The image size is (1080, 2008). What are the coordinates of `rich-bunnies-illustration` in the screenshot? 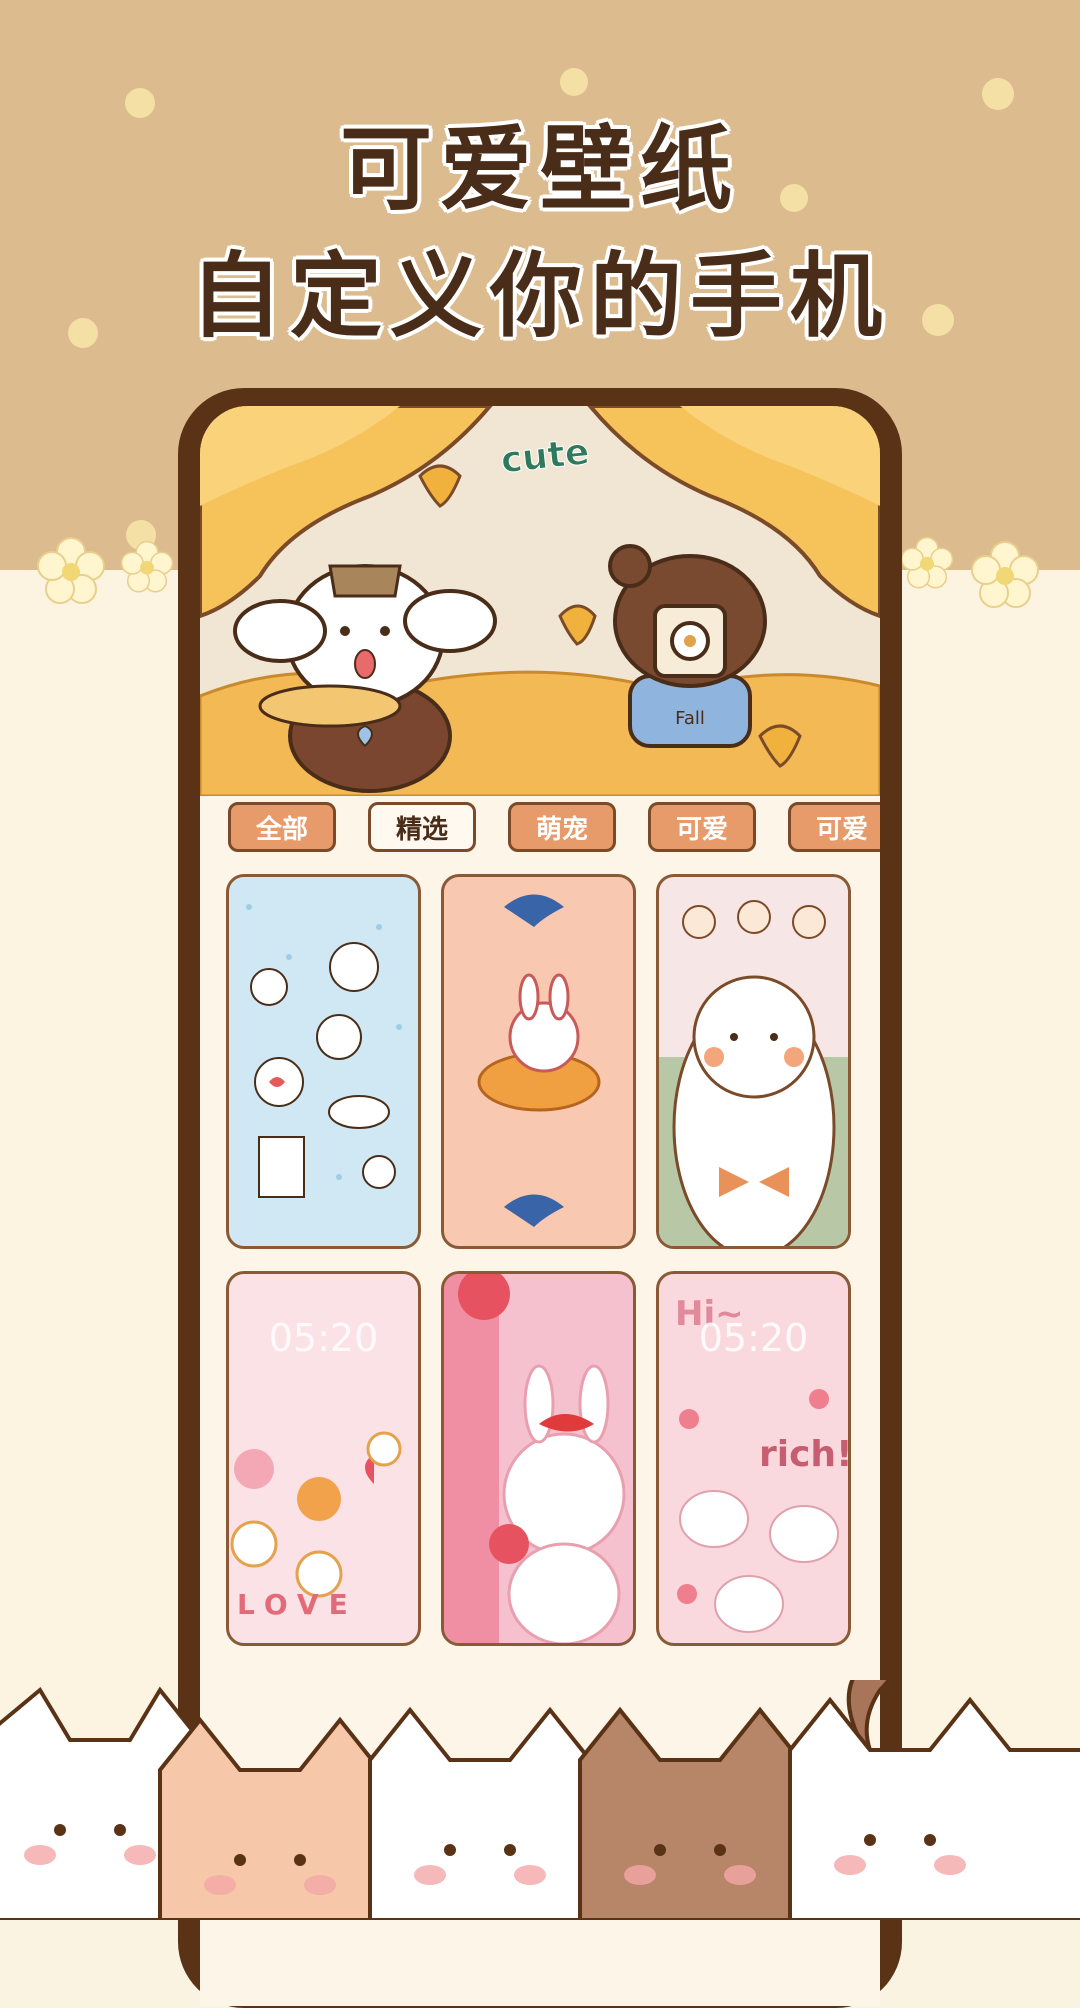 It's located at (758, 1511).